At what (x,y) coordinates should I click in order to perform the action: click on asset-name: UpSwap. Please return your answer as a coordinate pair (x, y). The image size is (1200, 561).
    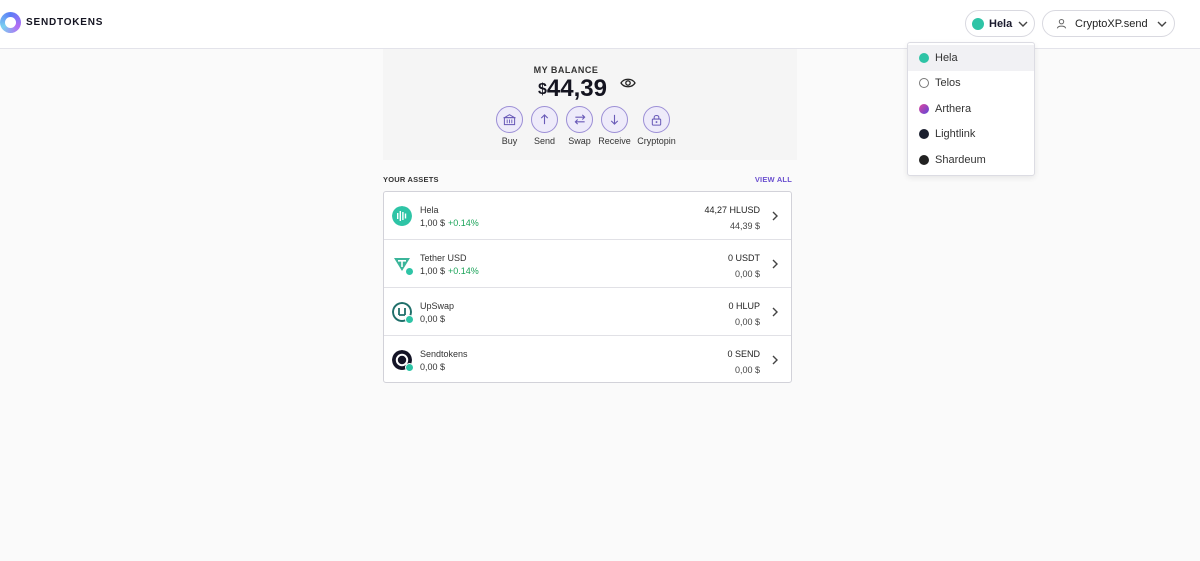
    Looking at the image, I should click on (437, 306).